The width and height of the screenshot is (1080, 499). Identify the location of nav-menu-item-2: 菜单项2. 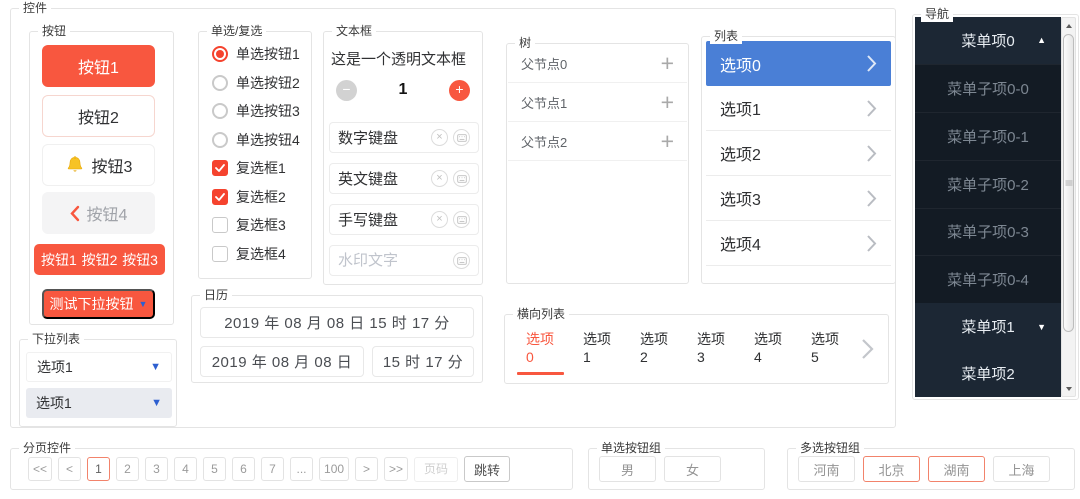
(988, 373).